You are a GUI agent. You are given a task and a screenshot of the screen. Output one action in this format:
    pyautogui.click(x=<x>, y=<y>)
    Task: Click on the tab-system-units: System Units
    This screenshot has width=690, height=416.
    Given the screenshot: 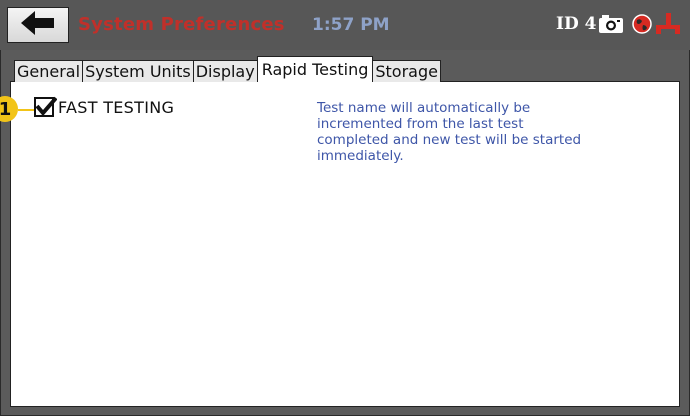 What is the action you would take?
    pyautogui.click(x=138, y=71)
    